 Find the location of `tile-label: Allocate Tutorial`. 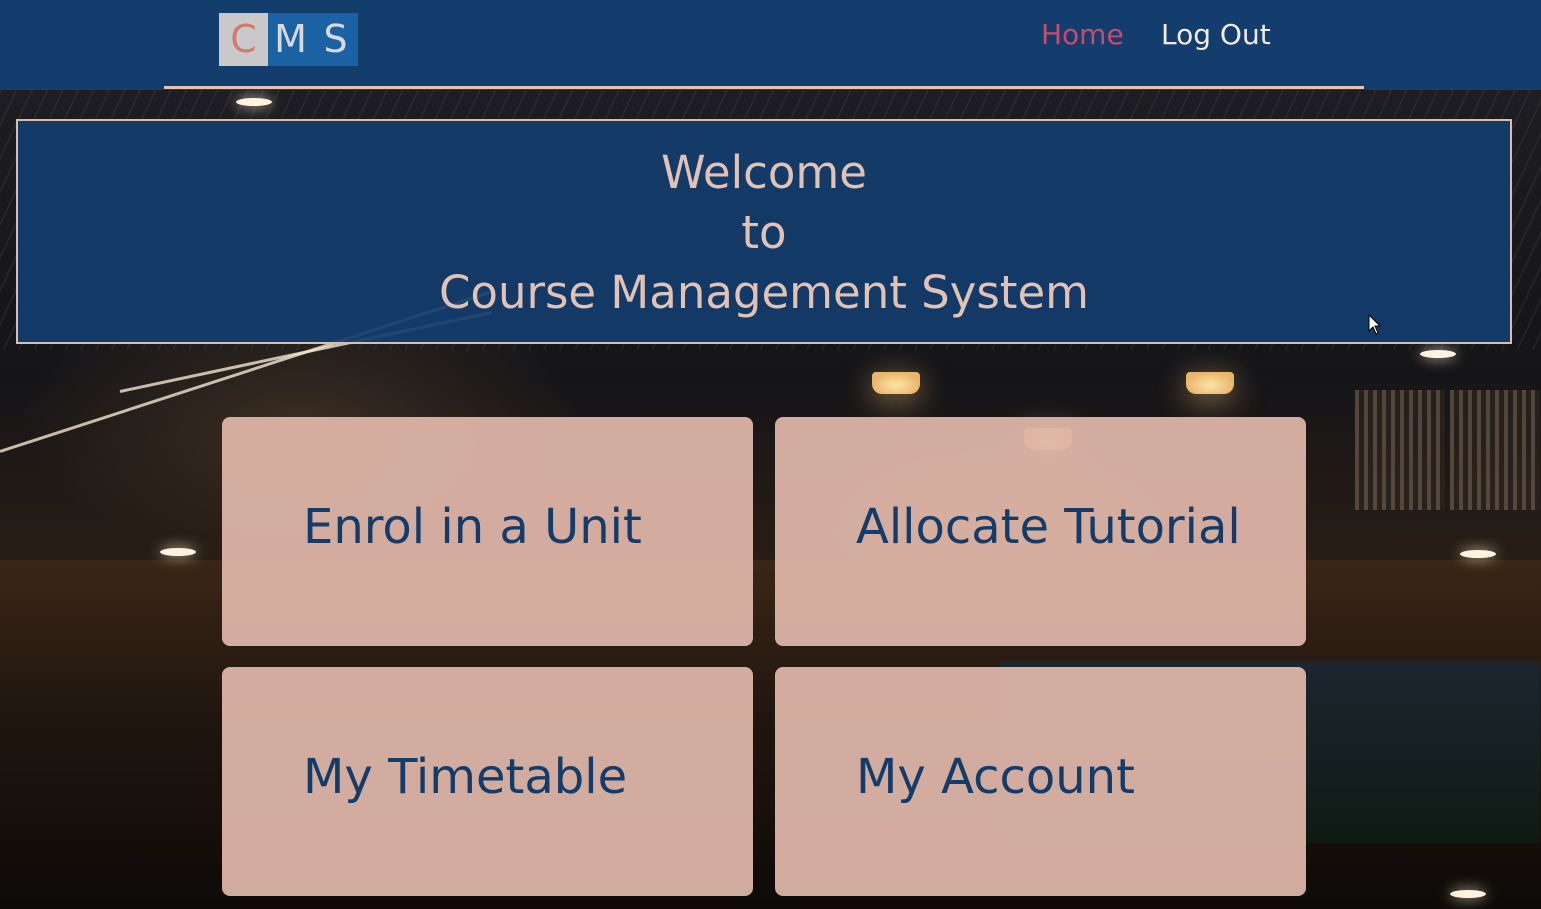

tile-label: Allocate Tutorial is located at coordinates (1048, 527).